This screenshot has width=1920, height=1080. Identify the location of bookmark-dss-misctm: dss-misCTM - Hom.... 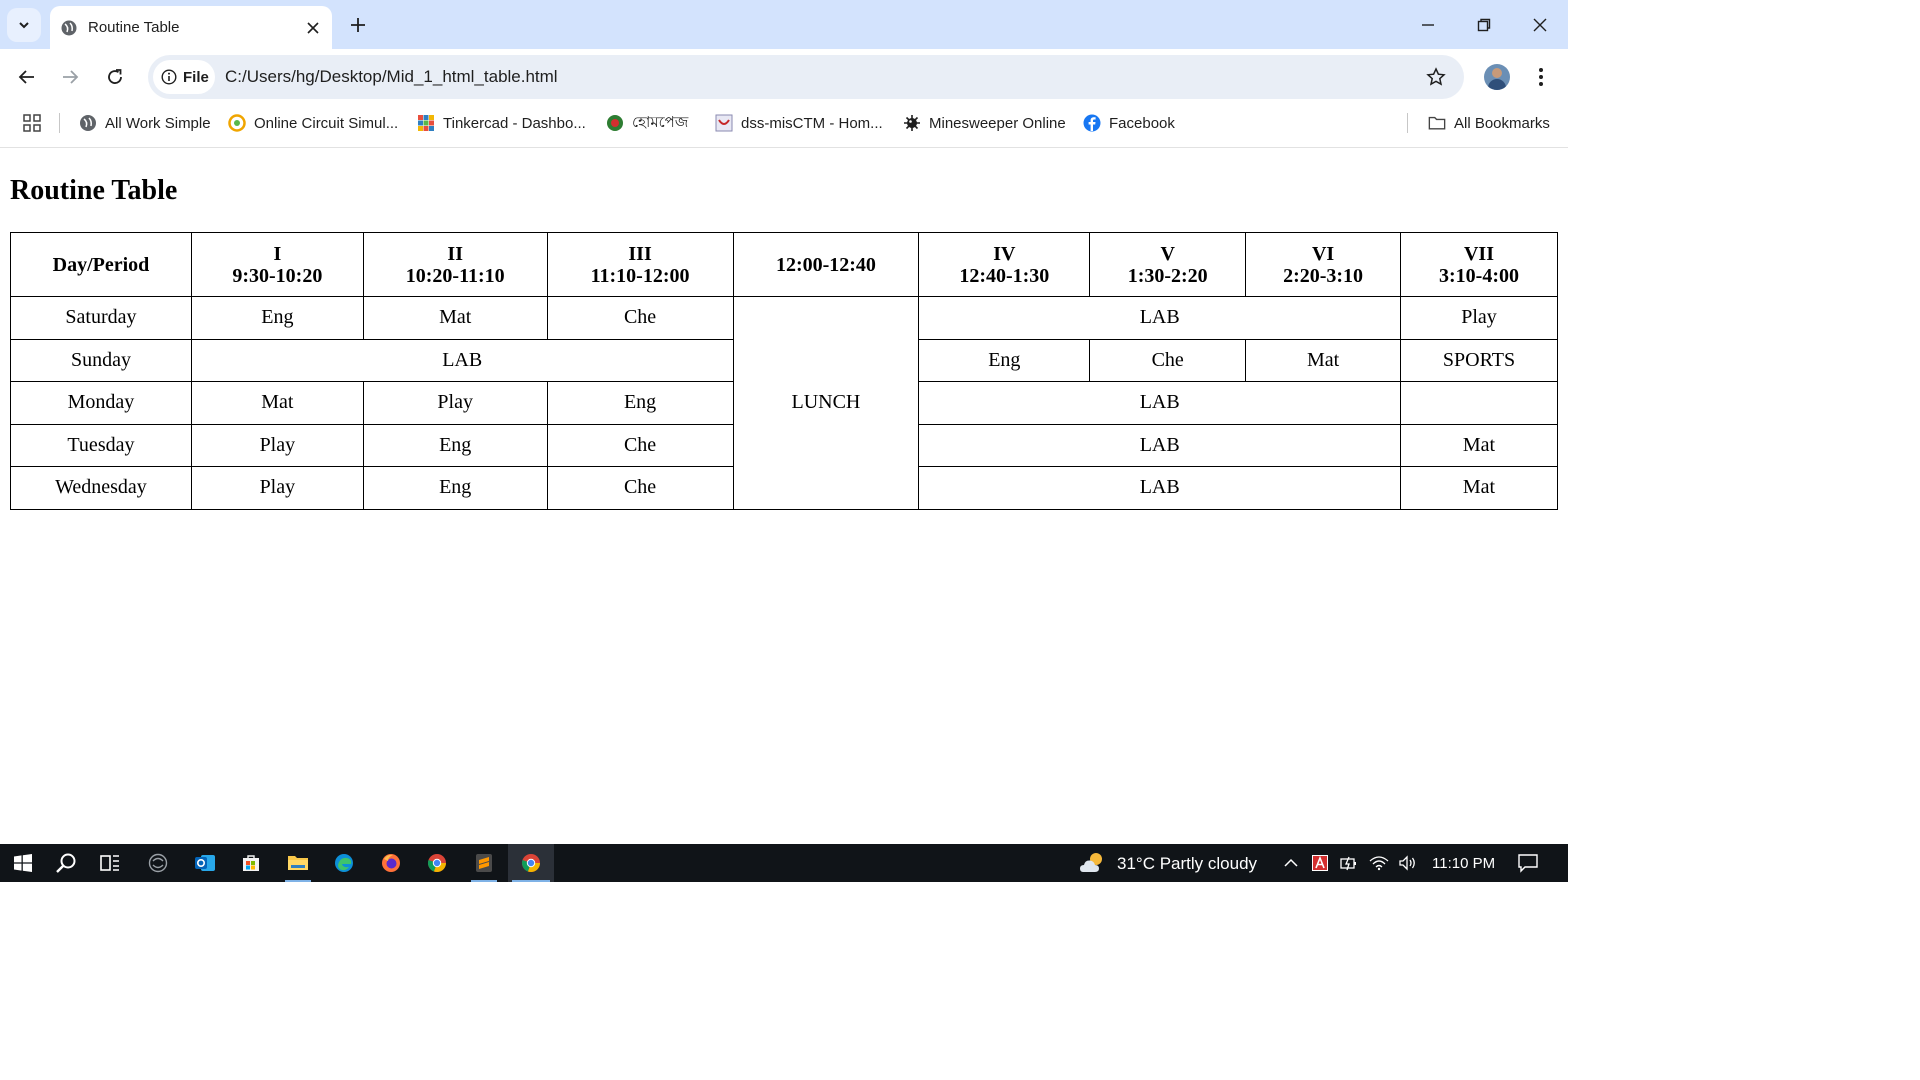
(799, 123).